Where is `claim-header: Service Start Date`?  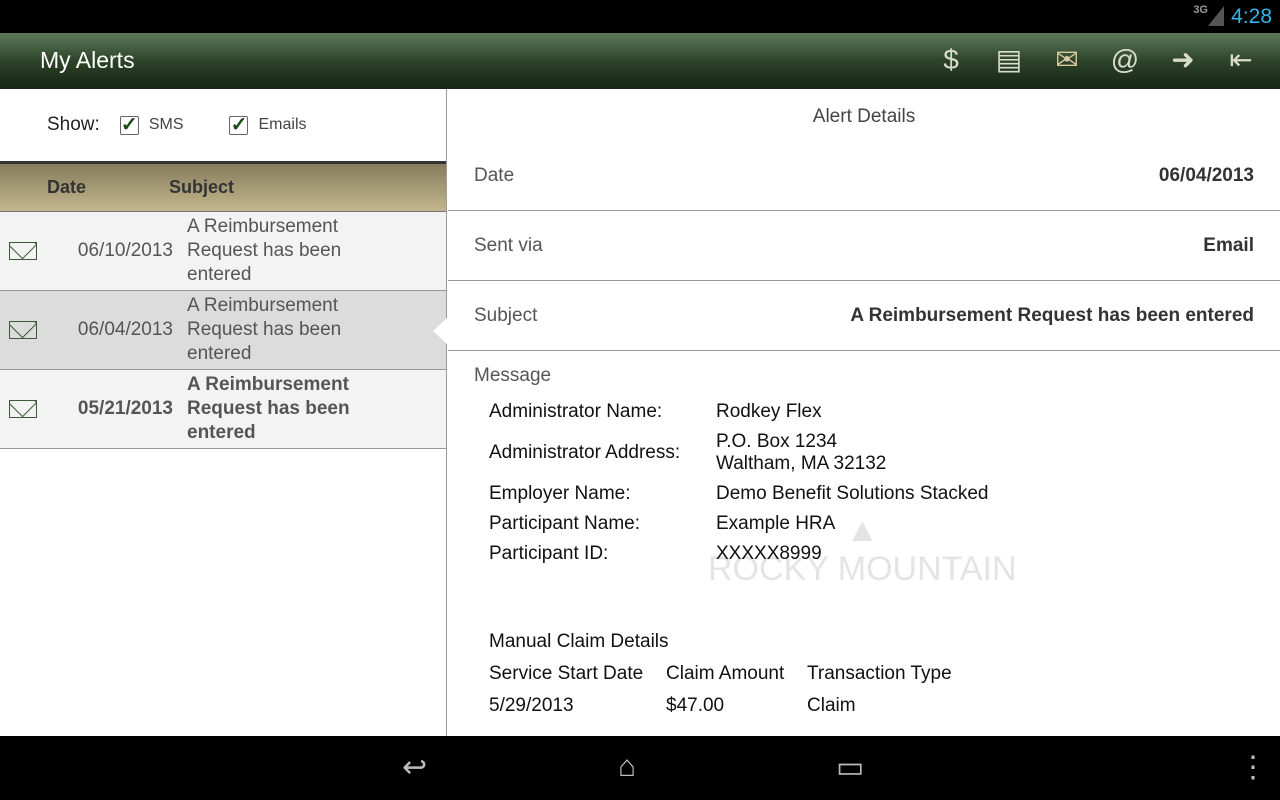
claim-header: Service Start Date is located at coordinates (566, 673).